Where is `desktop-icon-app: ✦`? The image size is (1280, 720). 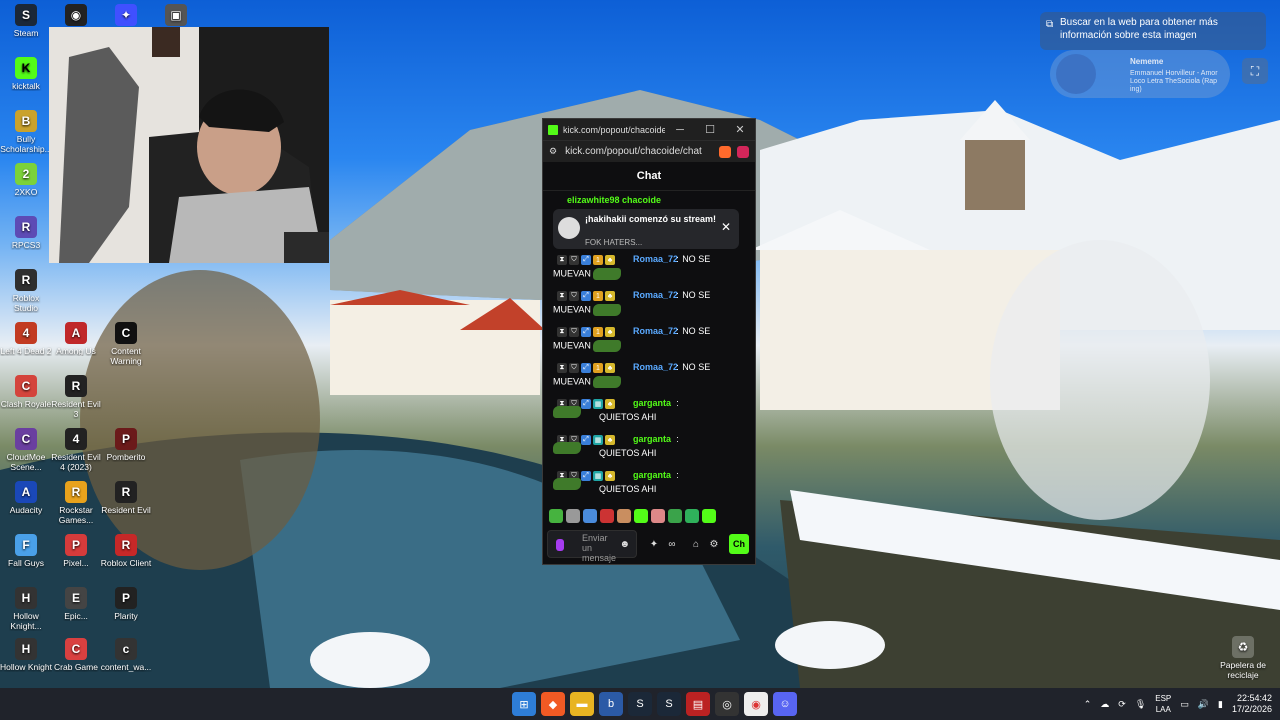
desktop-icon-app: ✦ is located at coordinates (126, 16).